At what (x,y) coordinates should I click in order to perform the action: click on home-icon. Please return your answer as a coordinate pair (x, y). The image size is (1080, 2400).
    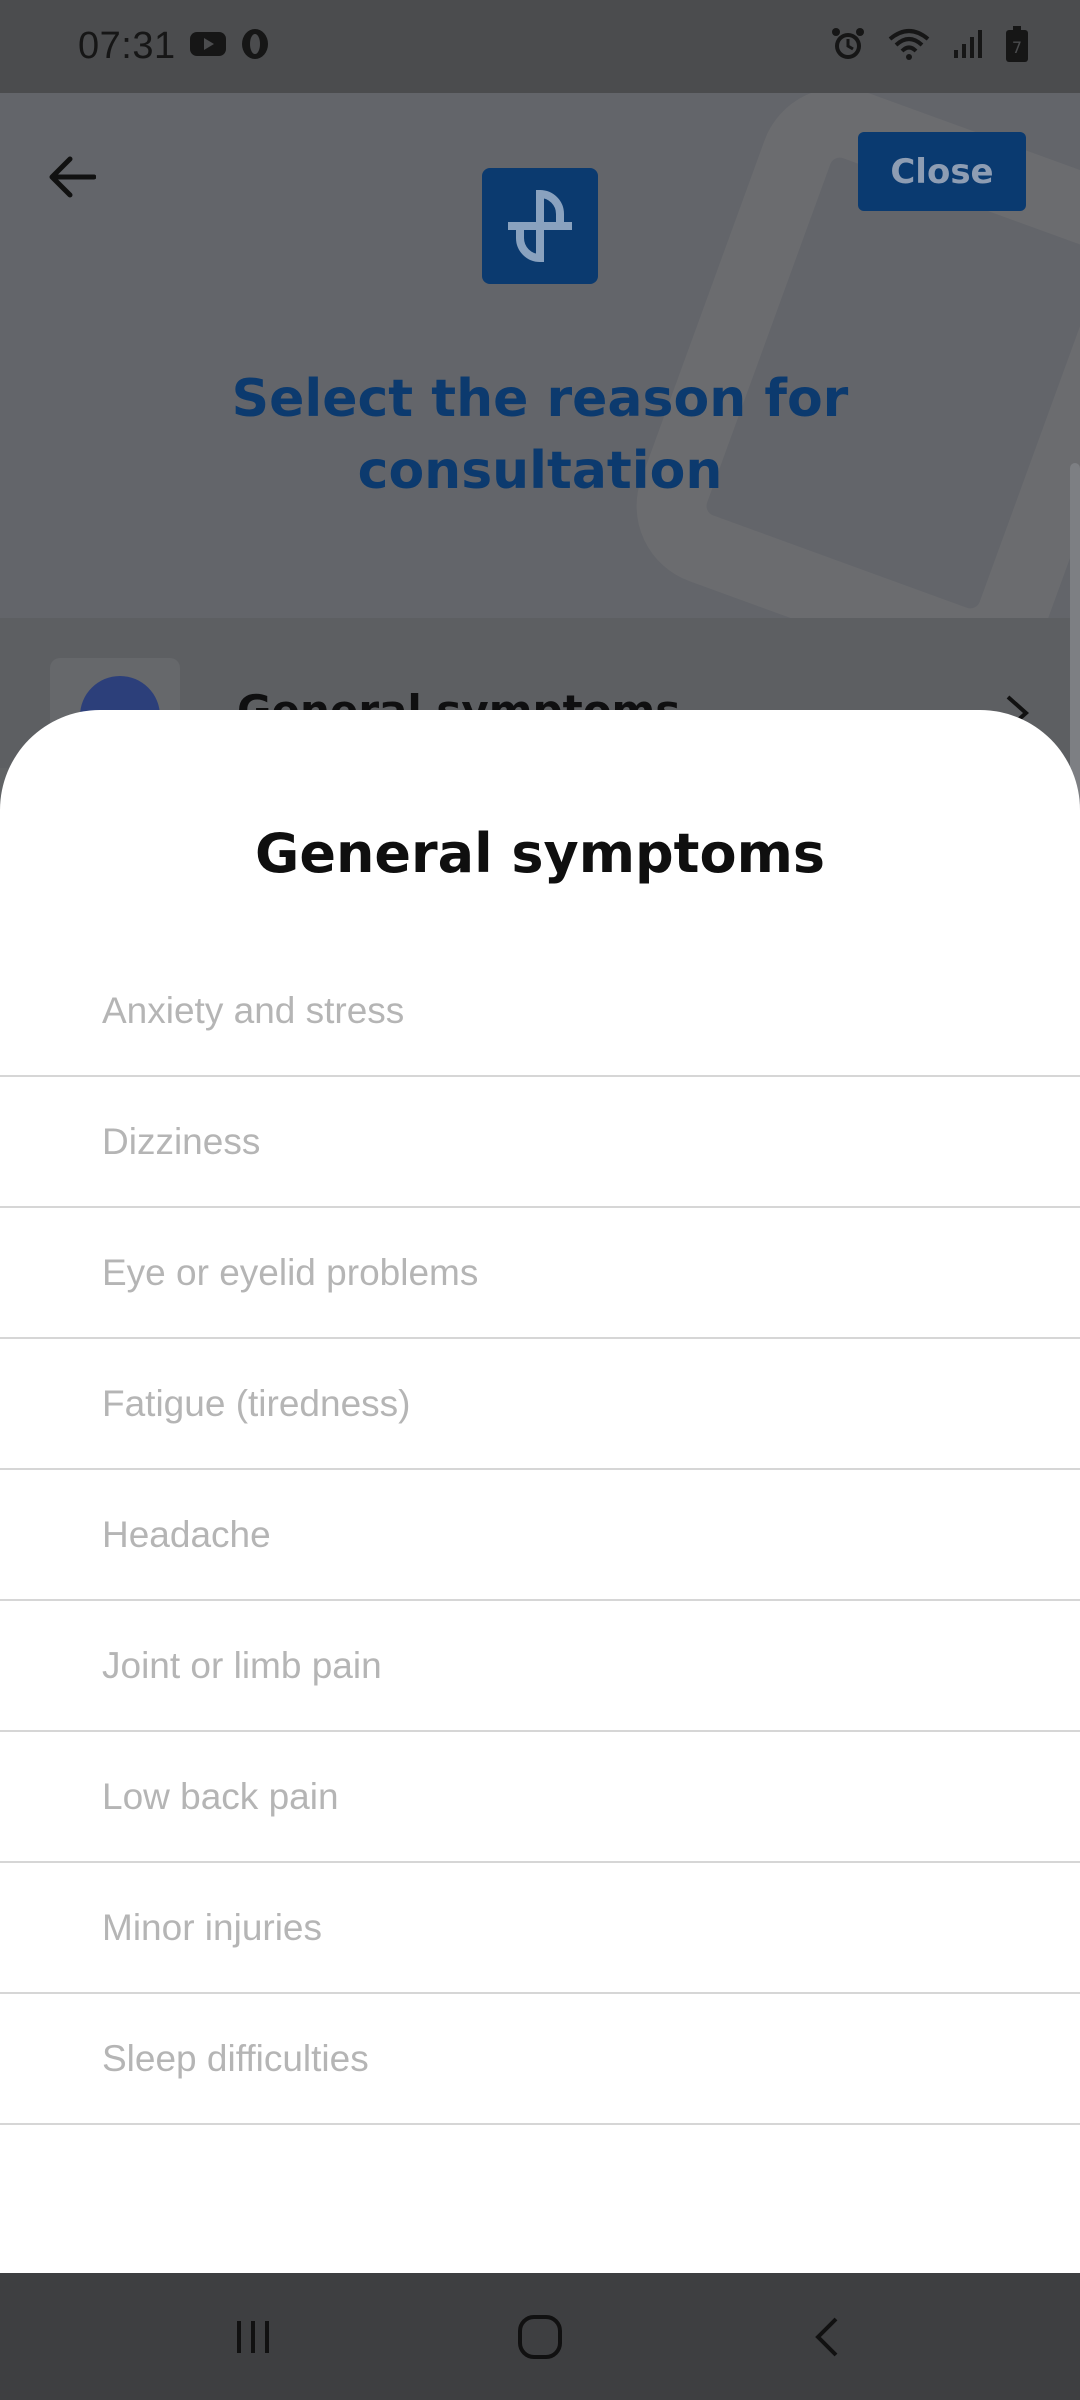
    Looking at the image, I should click on (539, 2336).